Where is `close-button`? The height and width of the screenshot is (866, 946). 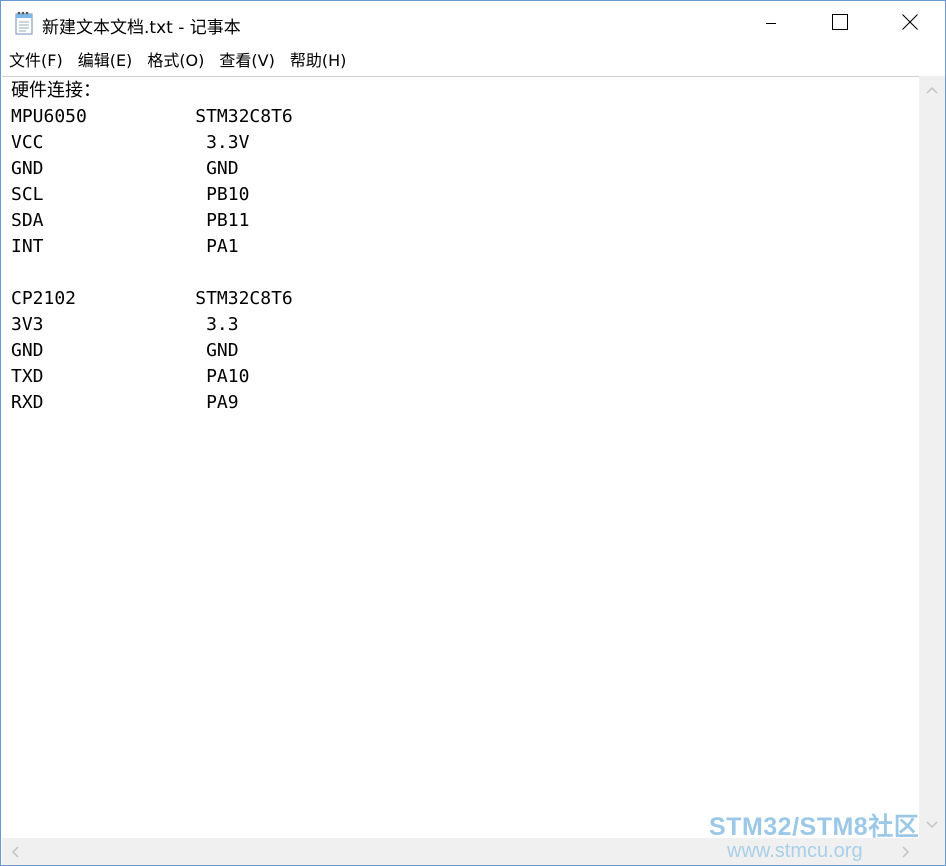 close-button is located at coordinates (910, 23).